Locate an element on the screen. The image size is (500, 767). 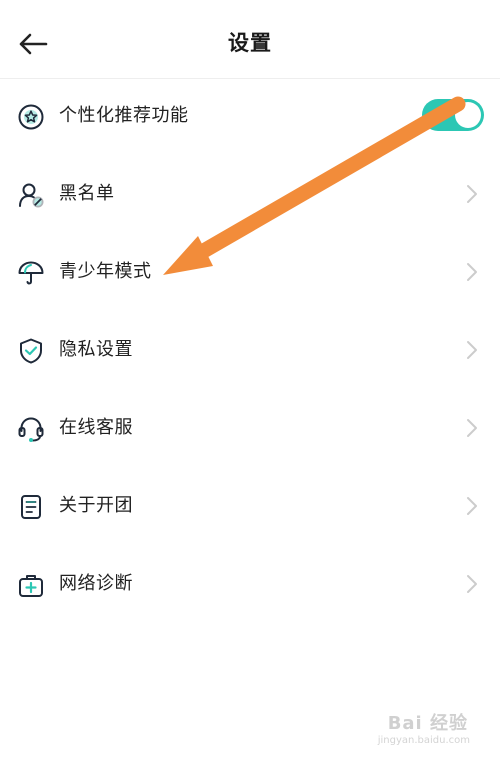
baidu-jingyan-watermark: Bai 经验 jingyan.baidu.com is located at coordinates (423, 729).